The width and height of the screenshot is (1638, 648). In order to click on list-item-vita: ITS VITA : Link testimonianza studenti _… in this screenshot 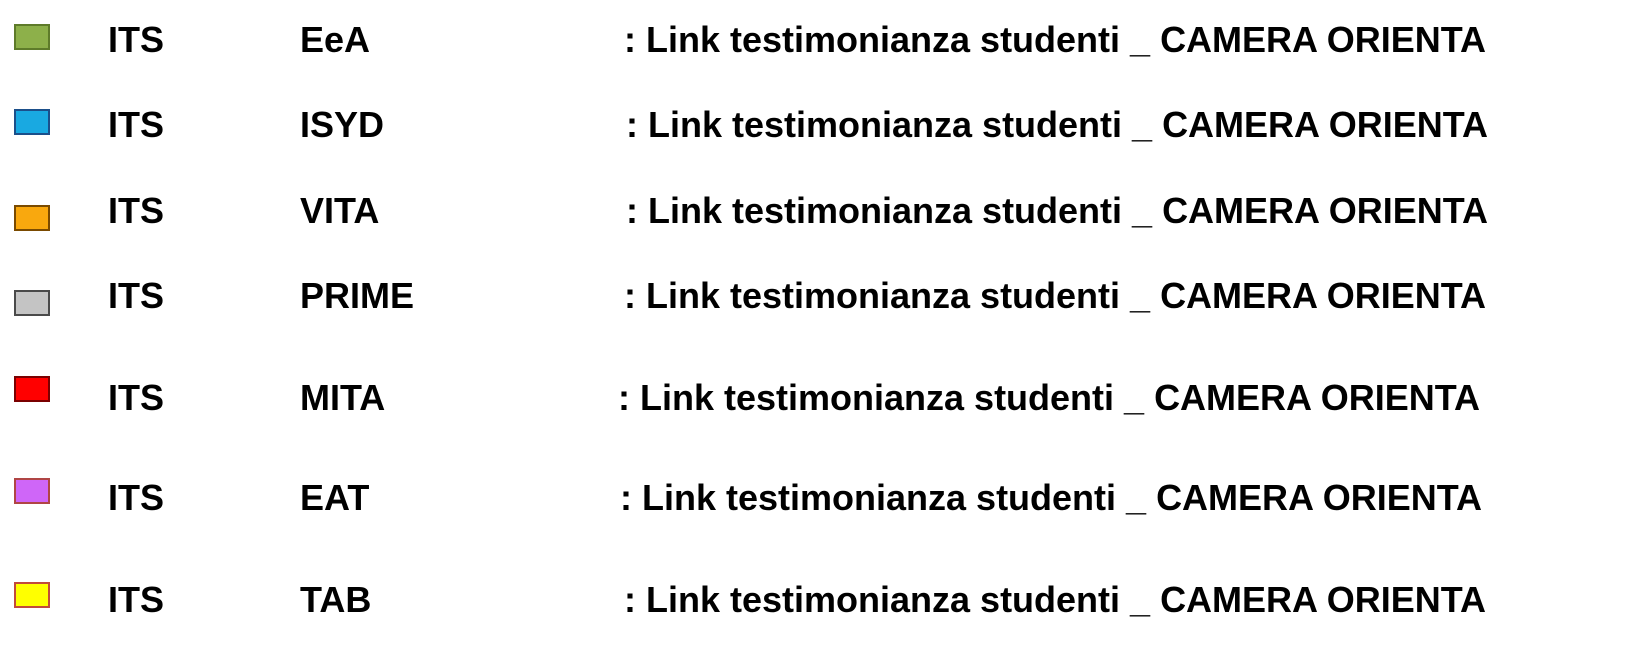, I will do `click(819, 211)`.